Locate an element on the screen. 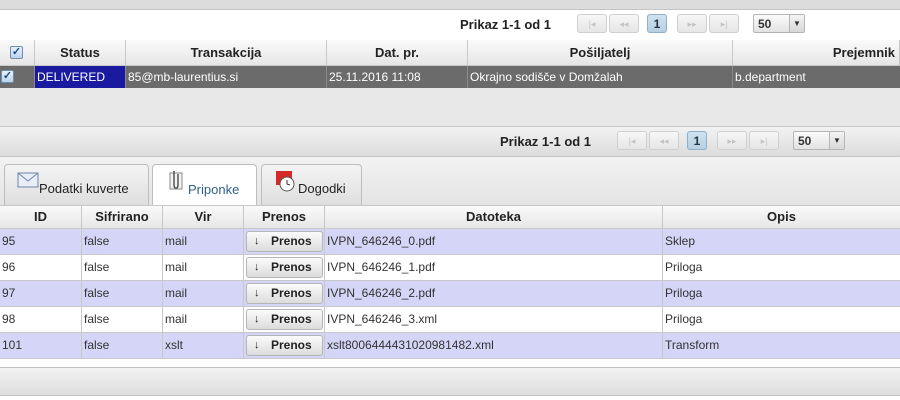 The height and width of the screenshot is (400, 900). paperclip-icon is located at coordinates (176, 182).